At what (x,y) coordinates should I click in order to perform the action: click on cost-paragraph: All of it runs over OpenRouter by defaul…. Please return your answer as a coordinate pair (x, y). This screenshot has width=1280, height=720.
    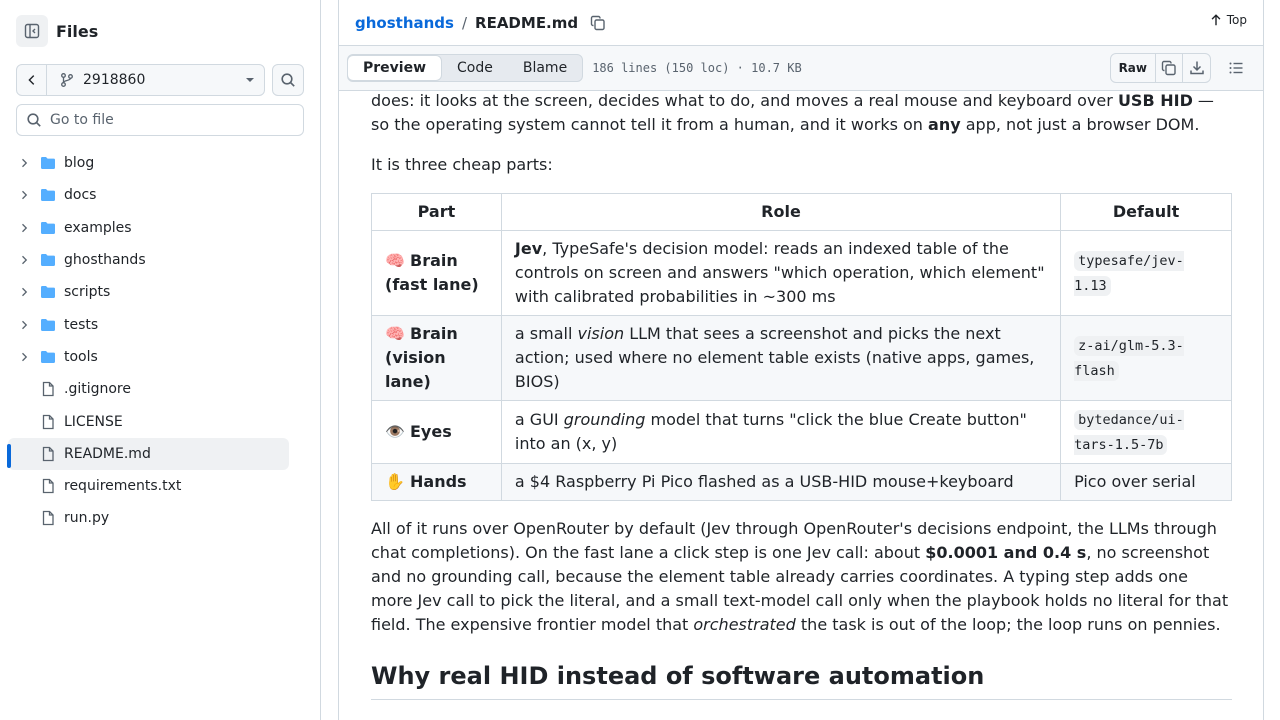
    Looking at the image, I should click on (801, 577).